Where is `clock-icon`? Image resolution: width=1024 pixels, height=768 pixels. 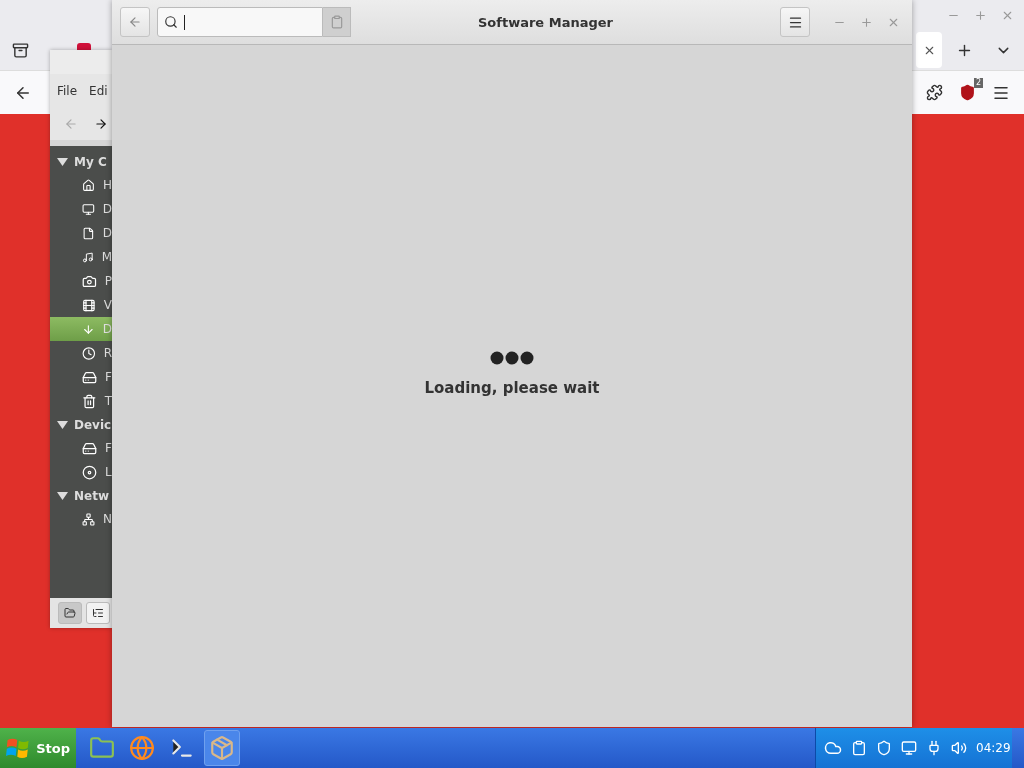 clock-icon is located at coordinates (89, 353).